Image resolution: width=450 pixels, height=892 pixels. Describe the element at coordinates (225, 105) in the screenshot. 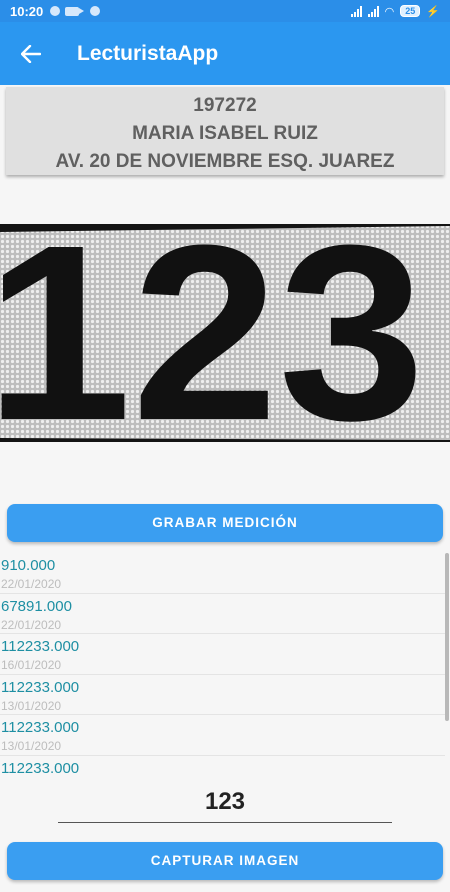

I see `account-number: 197272` at that location.